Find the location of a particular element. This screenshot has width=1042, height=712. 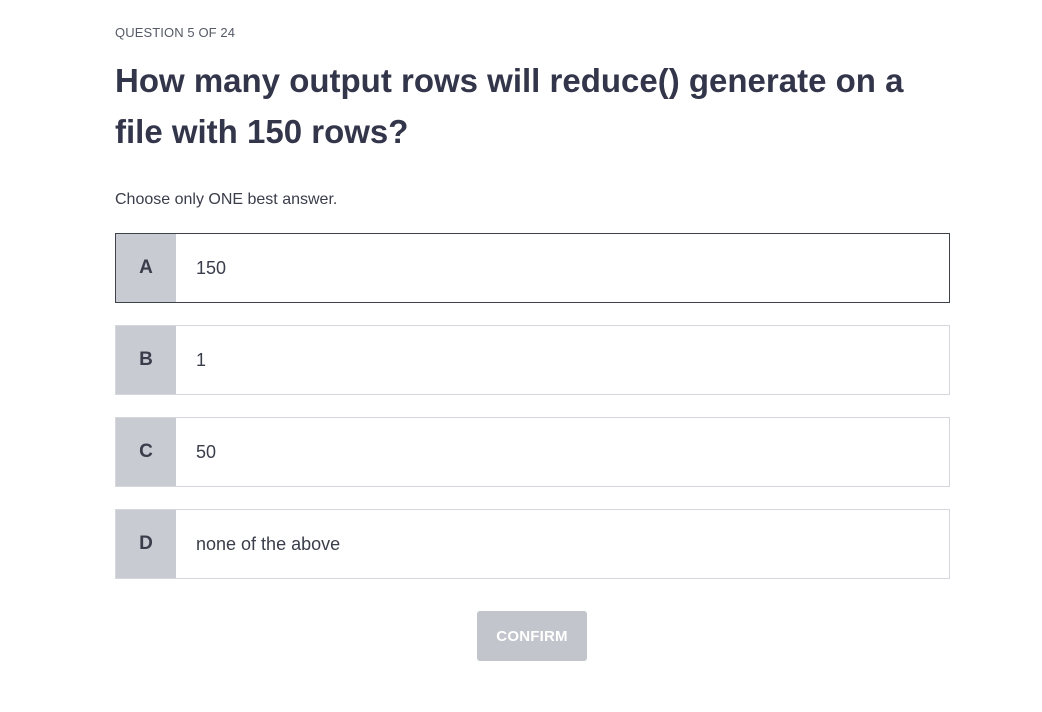

option-a: A 150 is located at coordinates (532, 268).